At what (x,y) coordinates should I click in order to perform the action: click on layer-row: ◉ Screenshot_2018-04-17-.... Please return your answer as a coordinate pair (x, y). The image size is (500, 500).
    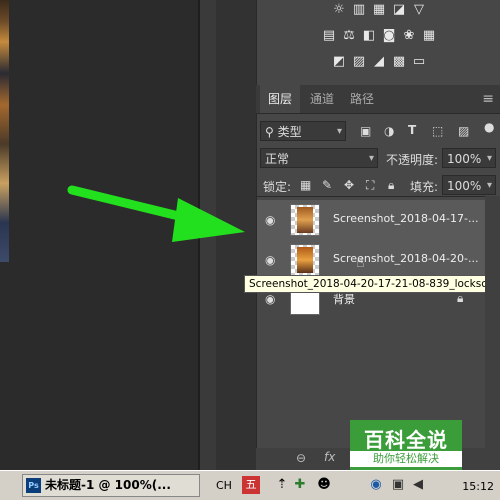
    Looking at the image, I should click on (371, 220).